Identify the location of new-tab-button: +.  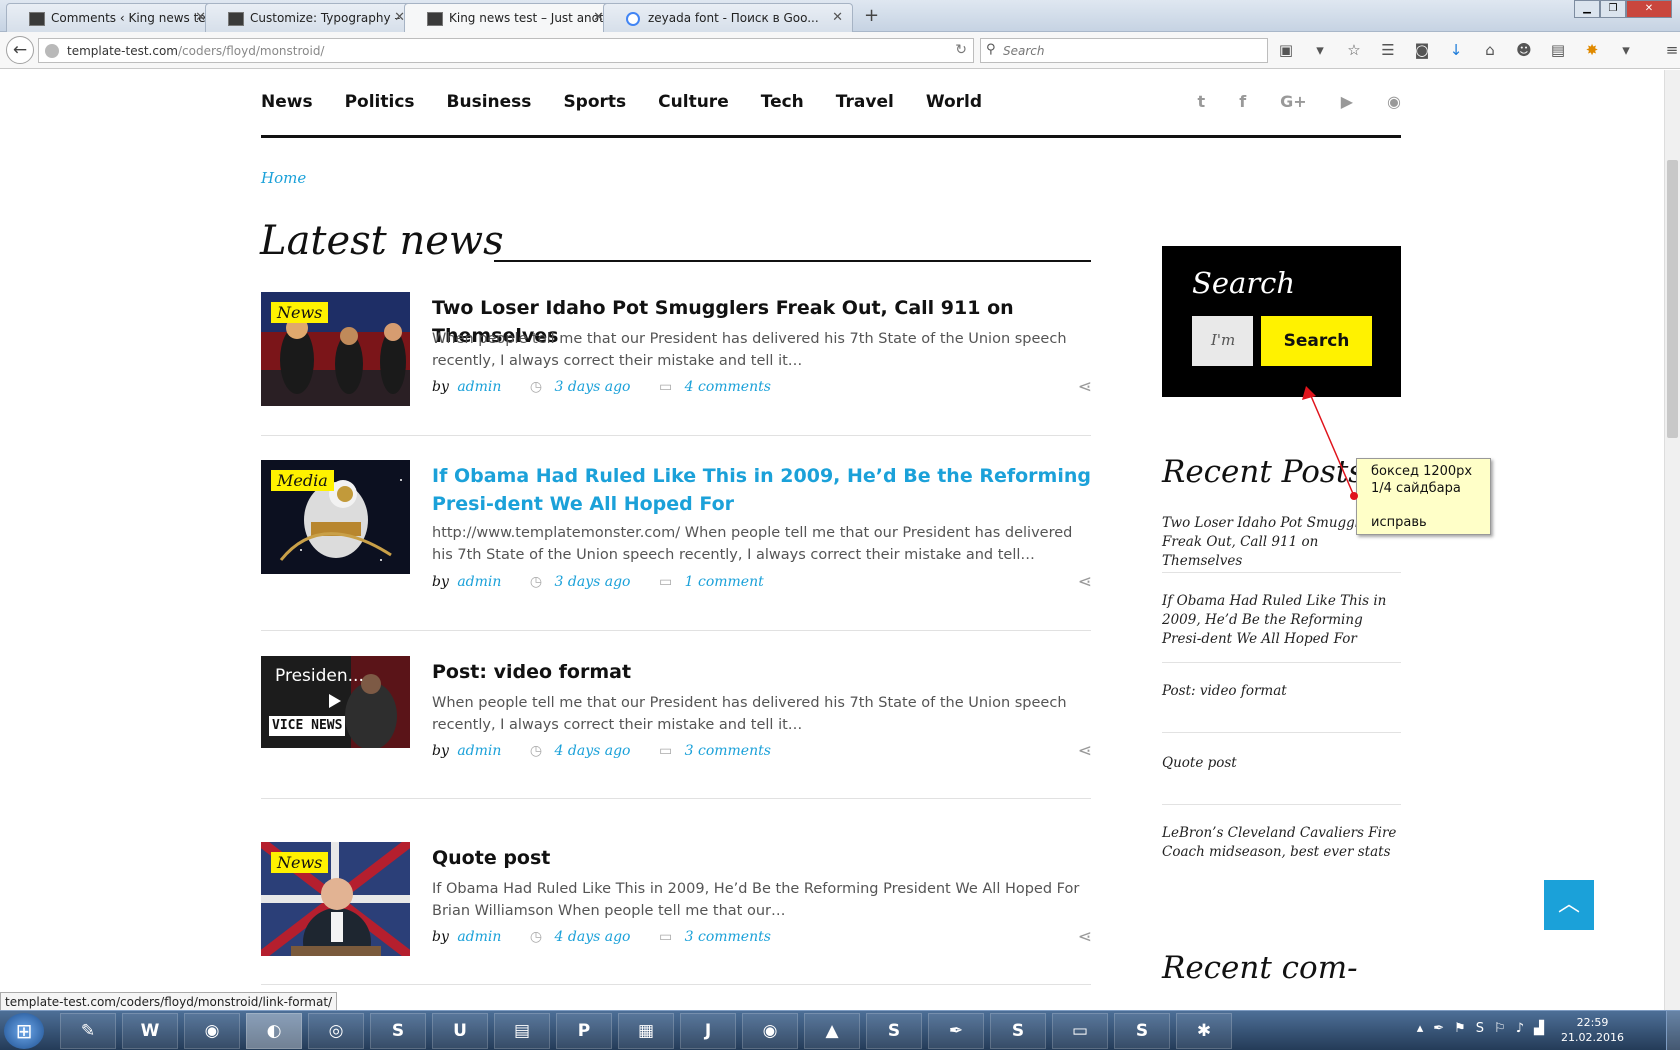
(871, 15).